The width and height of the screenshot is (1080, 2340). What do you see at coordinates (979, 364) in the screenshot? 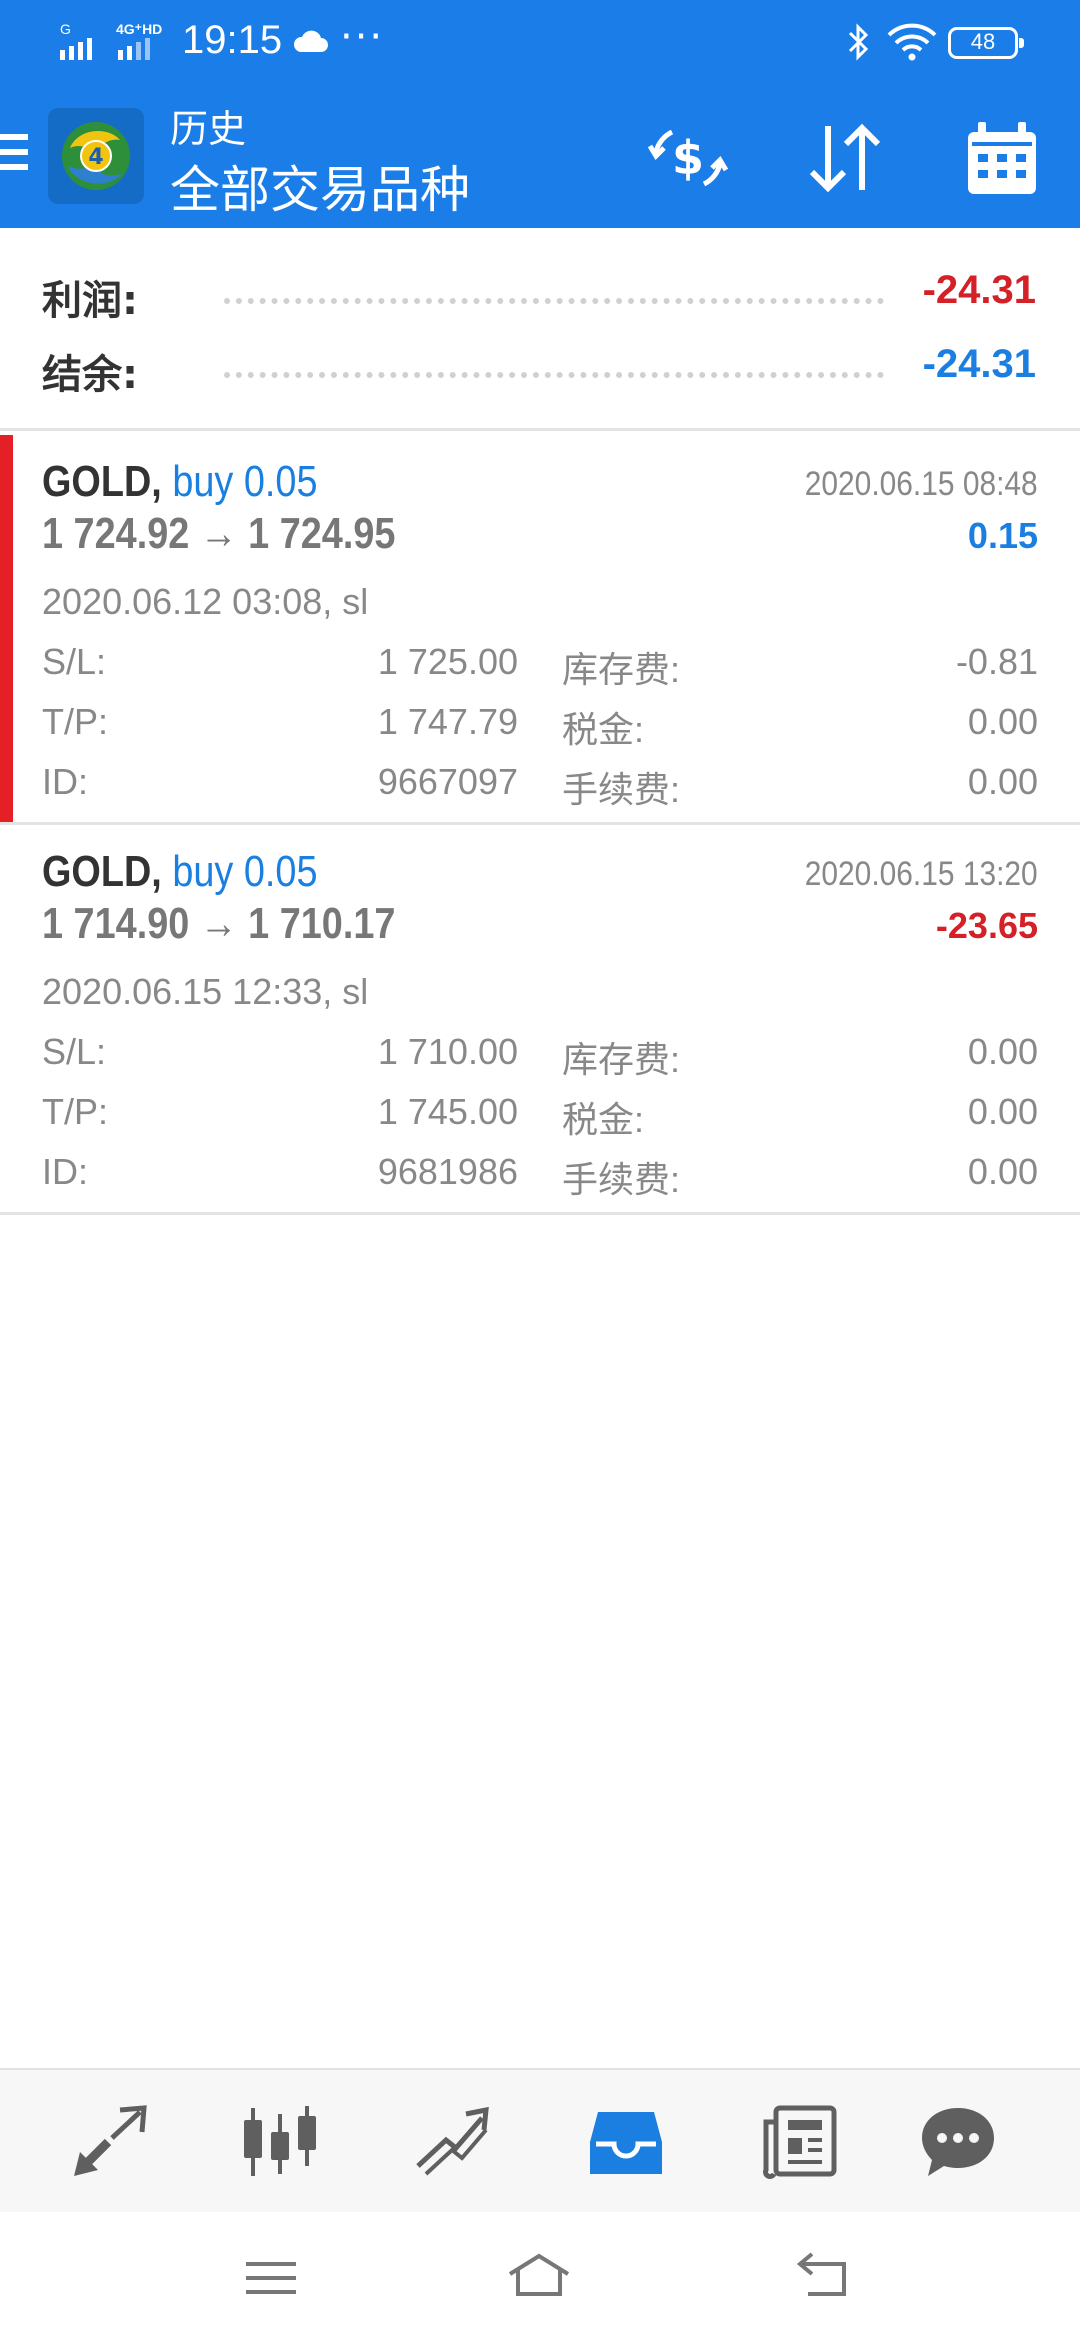
I see `balance-value: -24.31` at bounding box center [979, 364].